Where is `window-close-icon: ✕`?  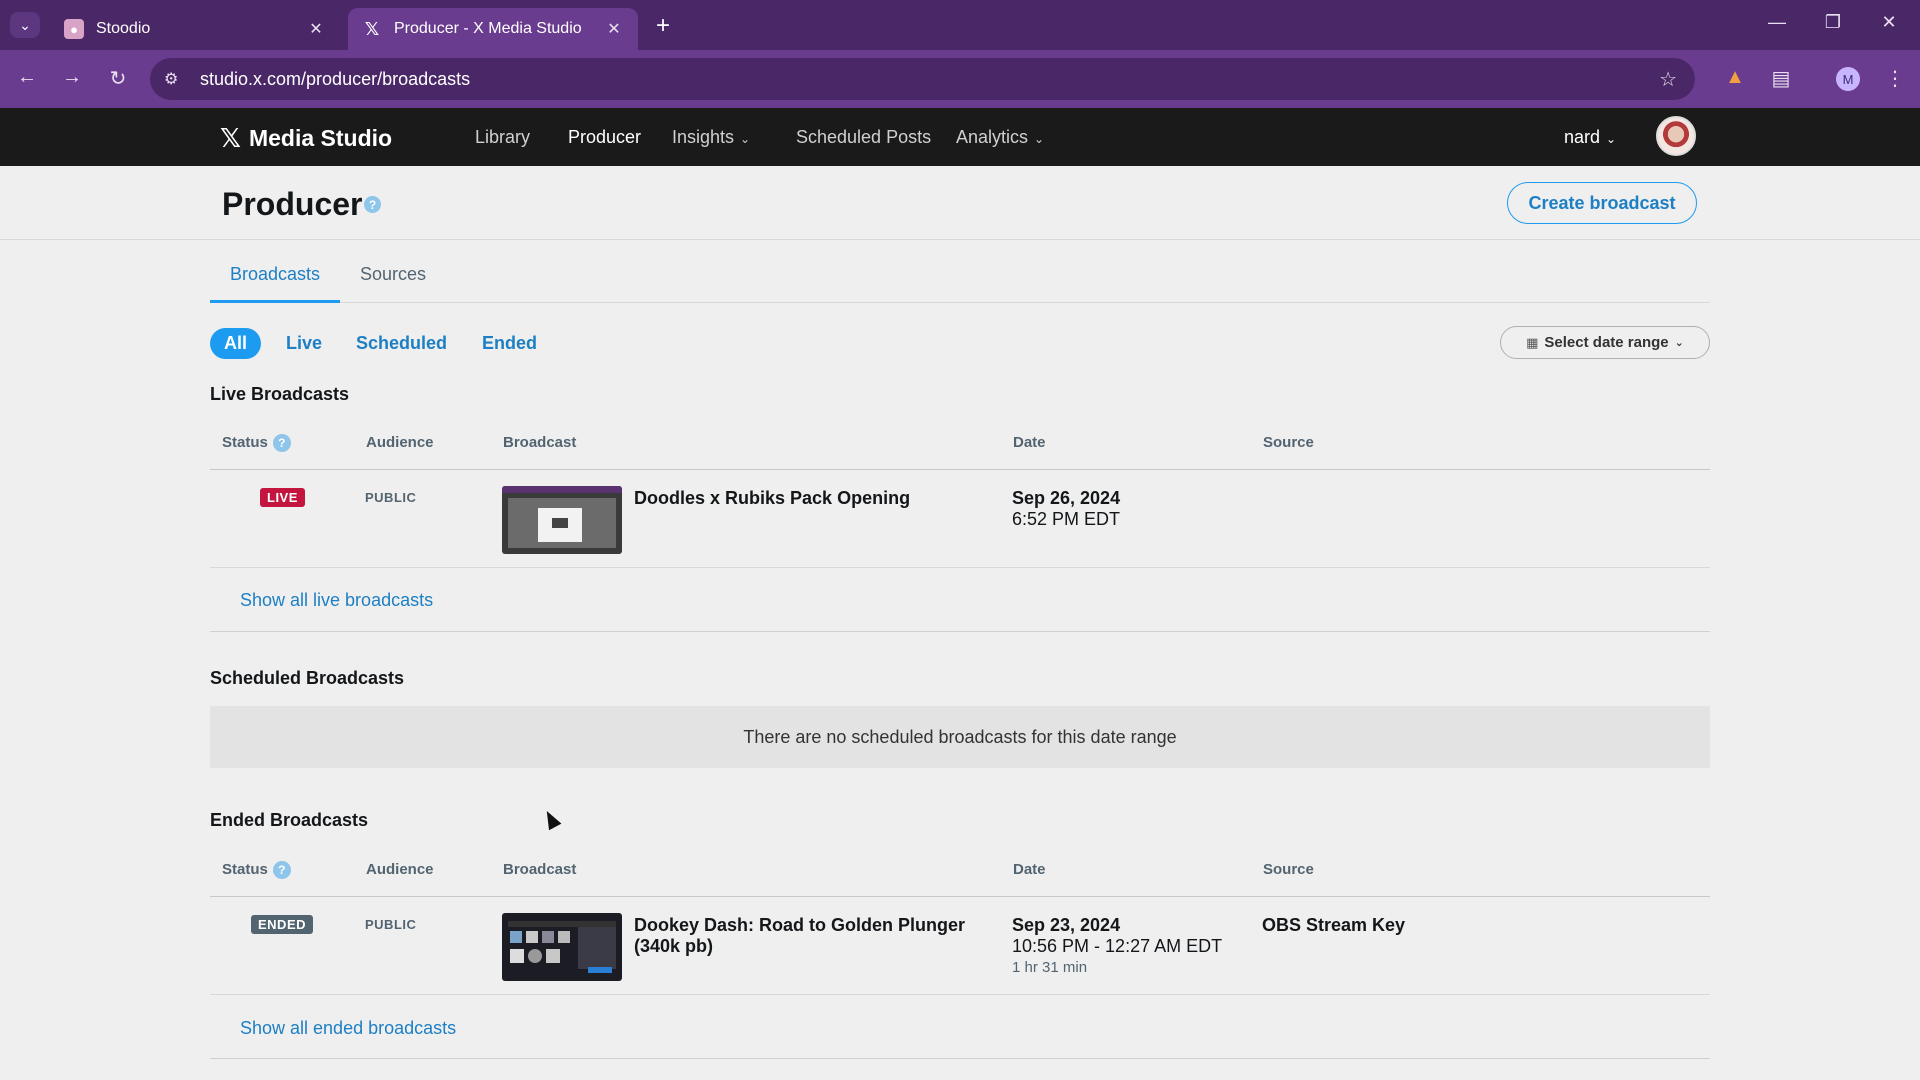 window-close-icon: ✕ is located at coordinates (1889, 22).